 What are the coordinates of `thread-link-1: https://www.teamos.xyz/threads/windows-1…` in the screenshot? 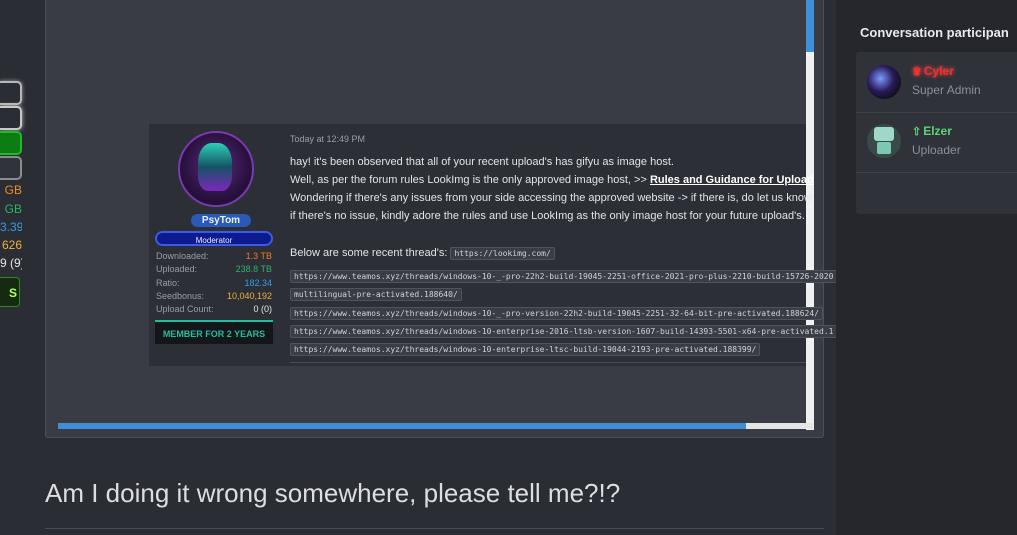 It's located at (564, 275).